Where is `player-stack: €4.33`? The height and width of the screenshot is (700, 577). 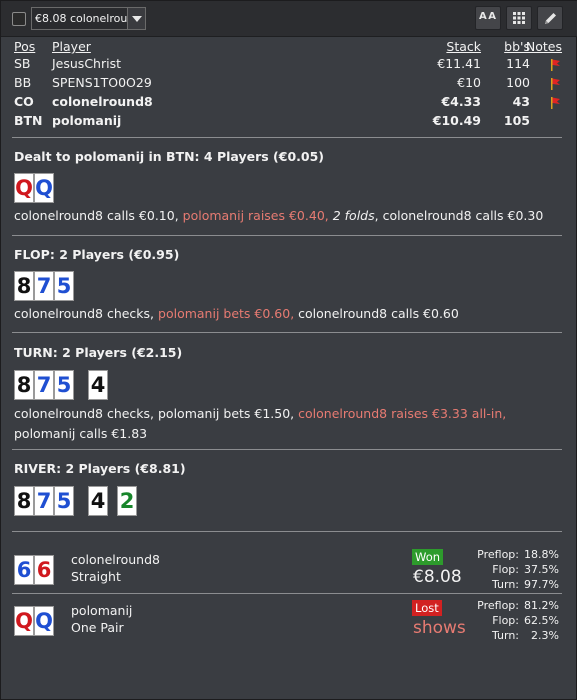 player-stack: €4.33 is located at coordinates (461, 101).